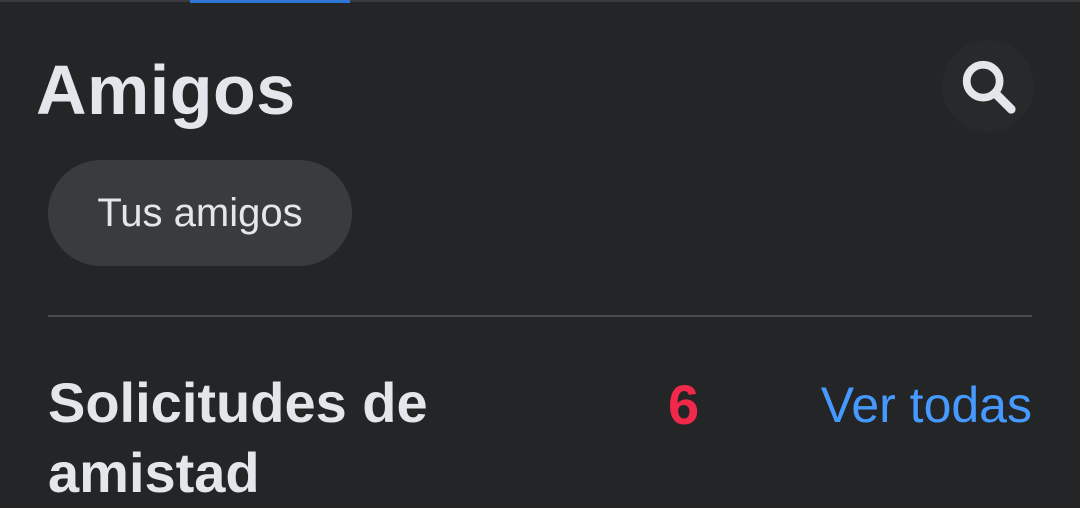  Describe the element at coordinates (166, 90) in the screenshot. I see `page-title: Amigos` at that location.